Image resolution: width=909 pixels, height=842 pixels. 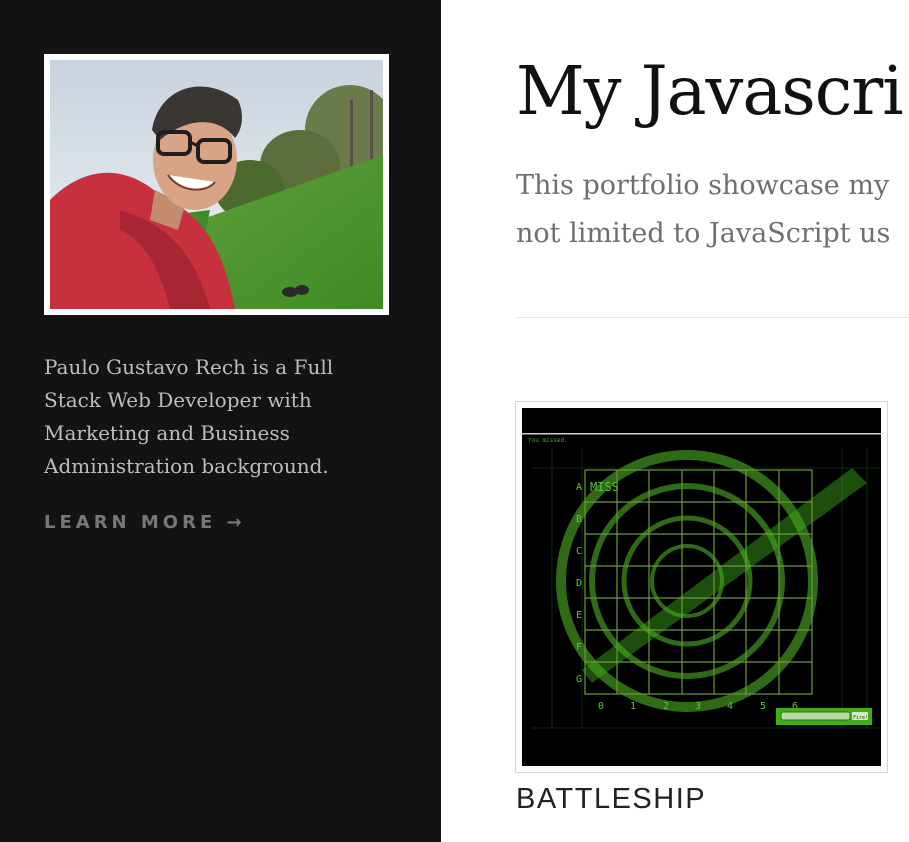 I want to click on row-label: D, so click(x=579, y=583).